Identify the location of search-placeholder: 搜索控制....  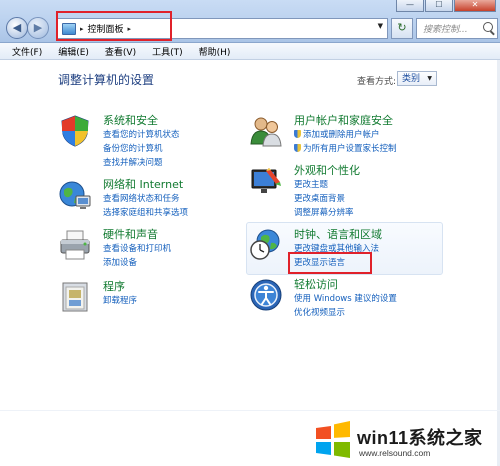
(445, 30).